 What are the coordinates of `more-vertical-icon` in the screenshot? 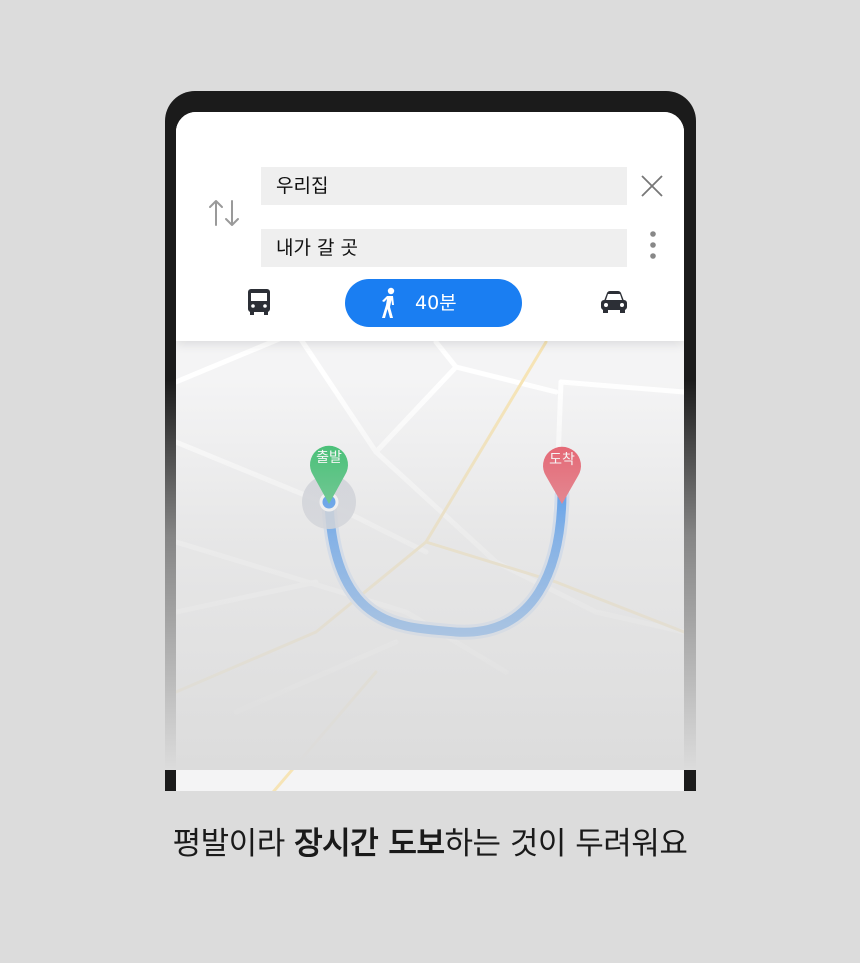 It's located at (653, 246).